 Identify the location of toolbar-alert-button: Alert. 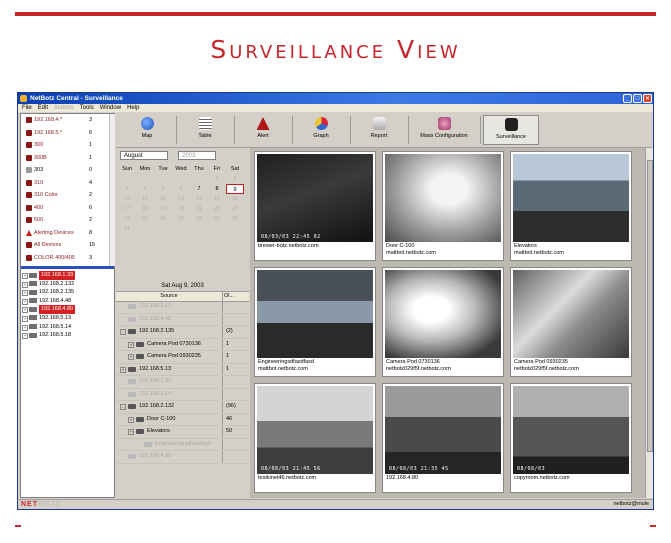
(263, 130).